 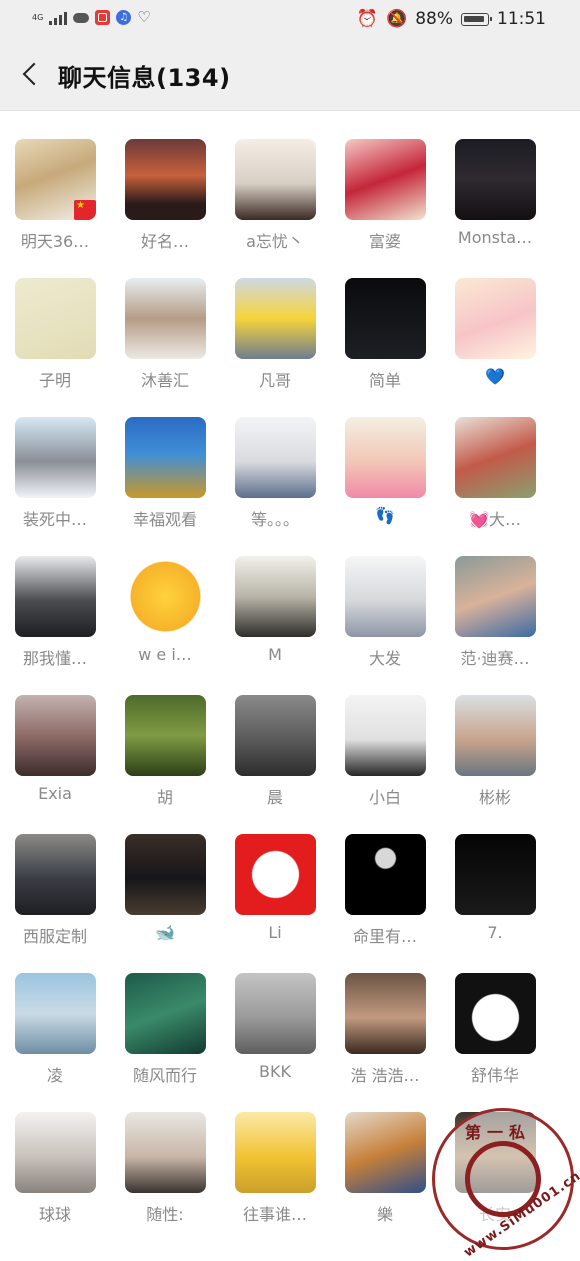 I want to click on member-item: 凌, so click(x=55, y=1014).